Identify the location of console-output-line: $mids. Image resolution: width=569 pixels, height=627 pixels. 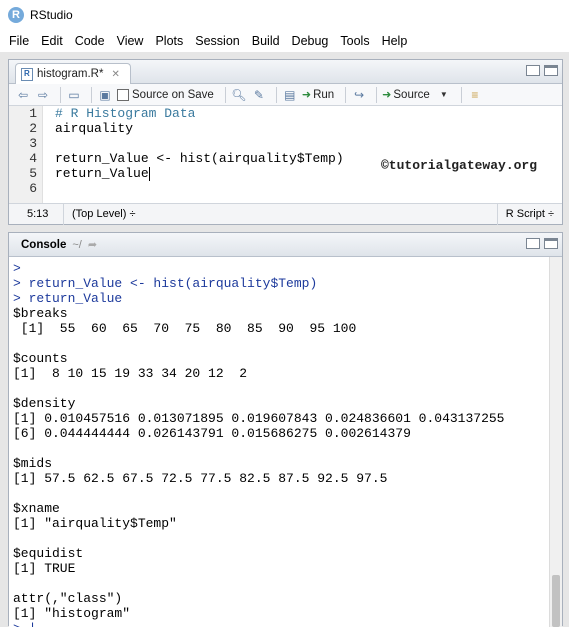
(33, 463).